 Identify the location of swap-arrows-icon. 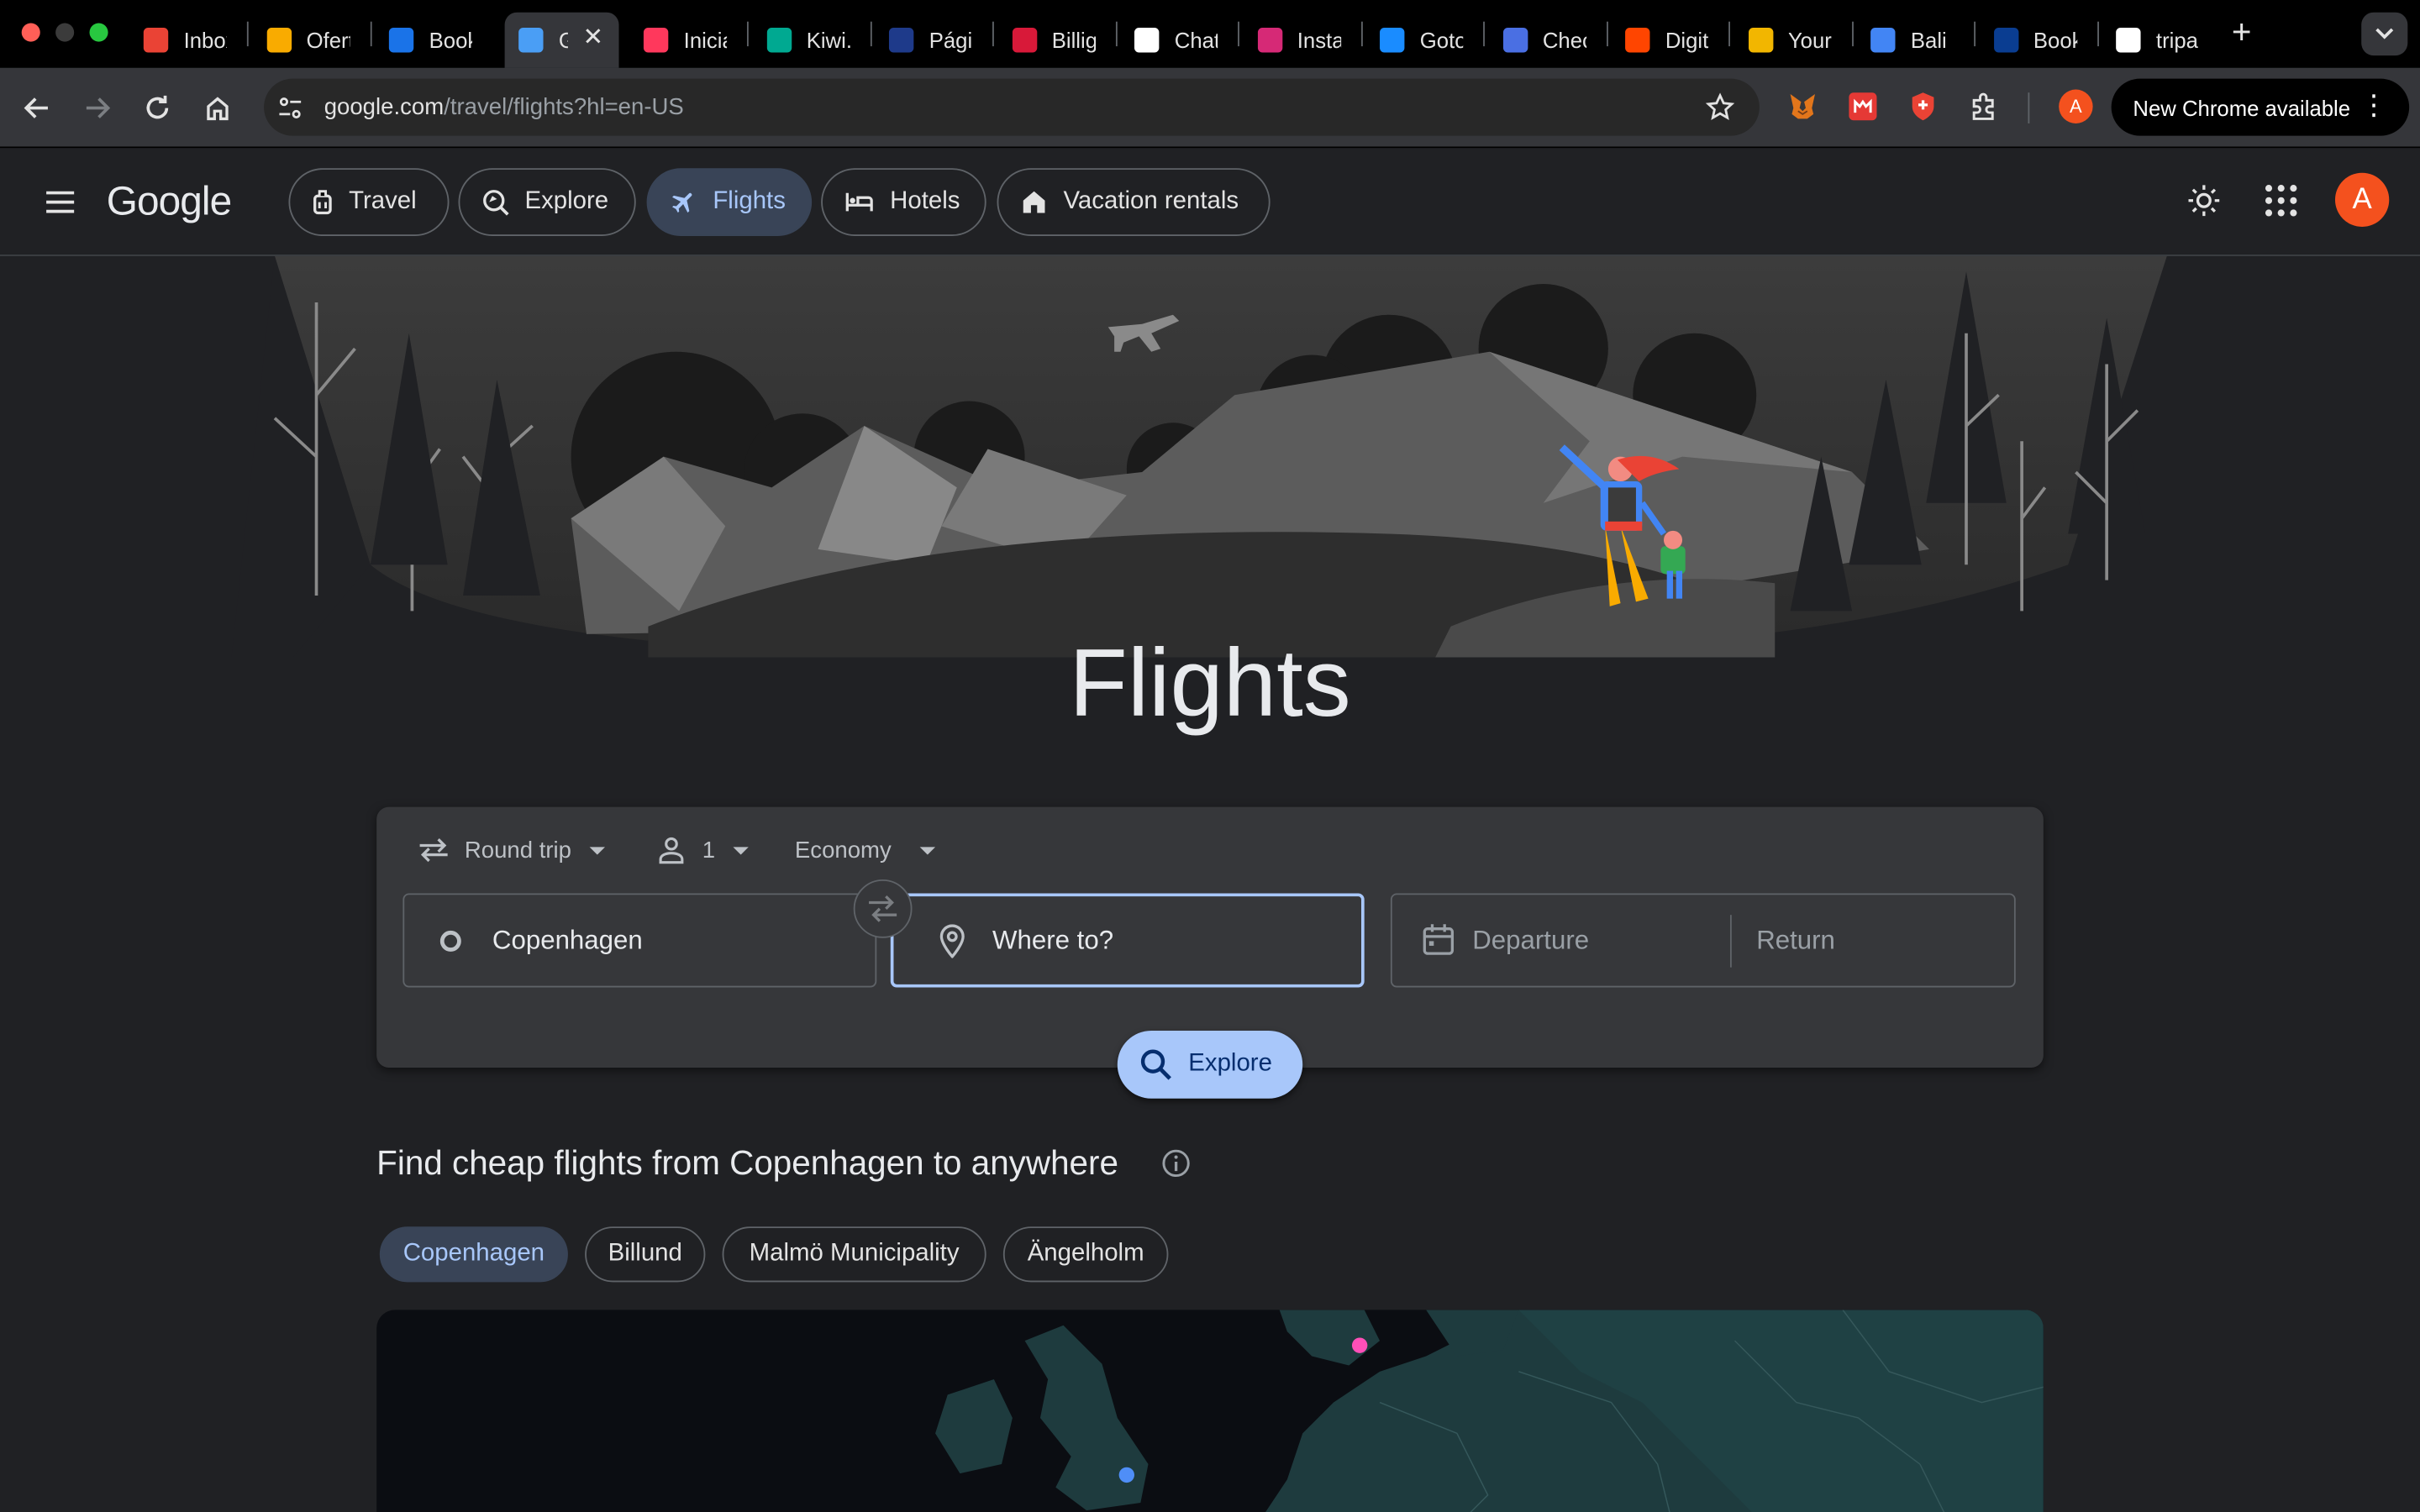
(434, 850).